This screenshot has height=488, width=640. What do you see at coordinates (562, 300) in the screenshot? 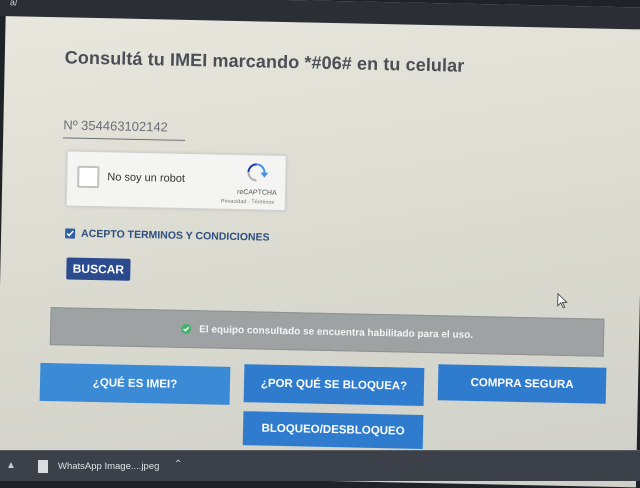
I see `mouse-cursor-icon` at bounding box center [562, 300].